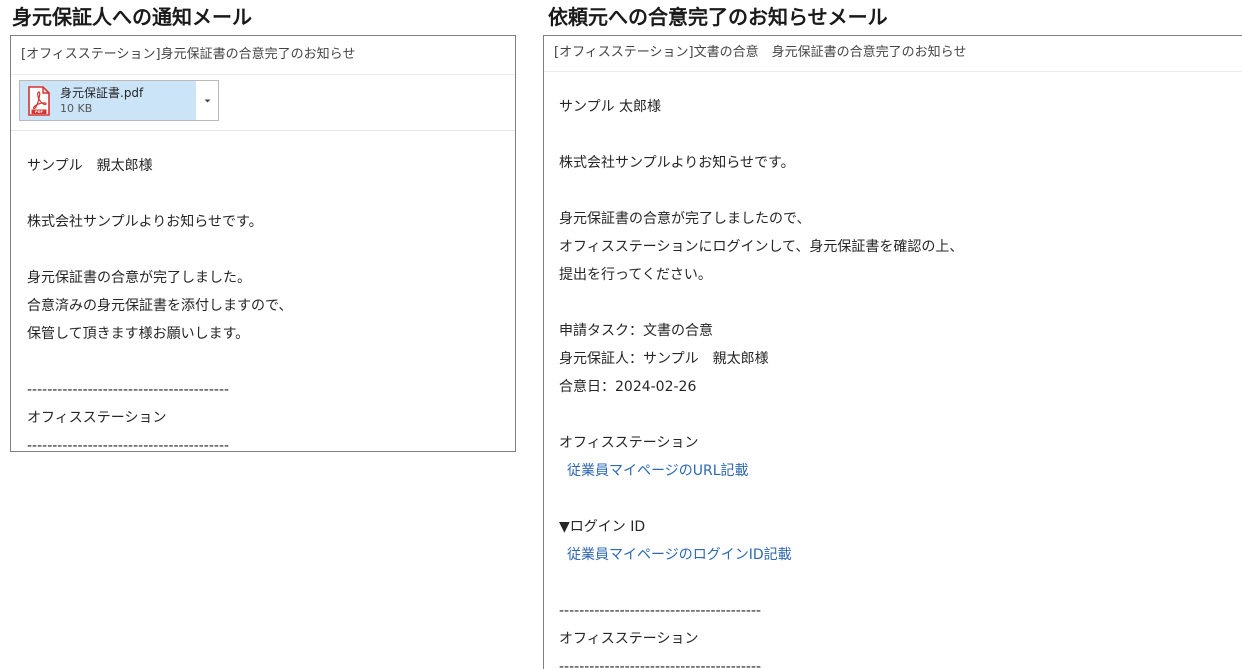  I want to click on left-section-heading: 身元保証人への通知メール, so click(132, 17).